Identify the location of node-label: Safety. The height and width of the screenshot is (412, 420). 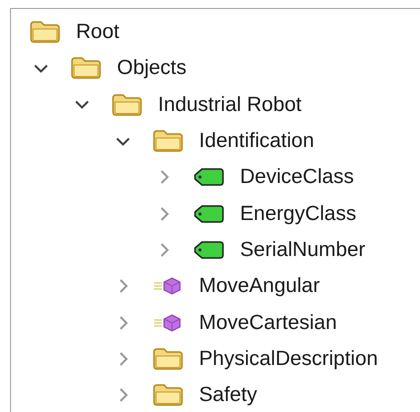
(228, 395).